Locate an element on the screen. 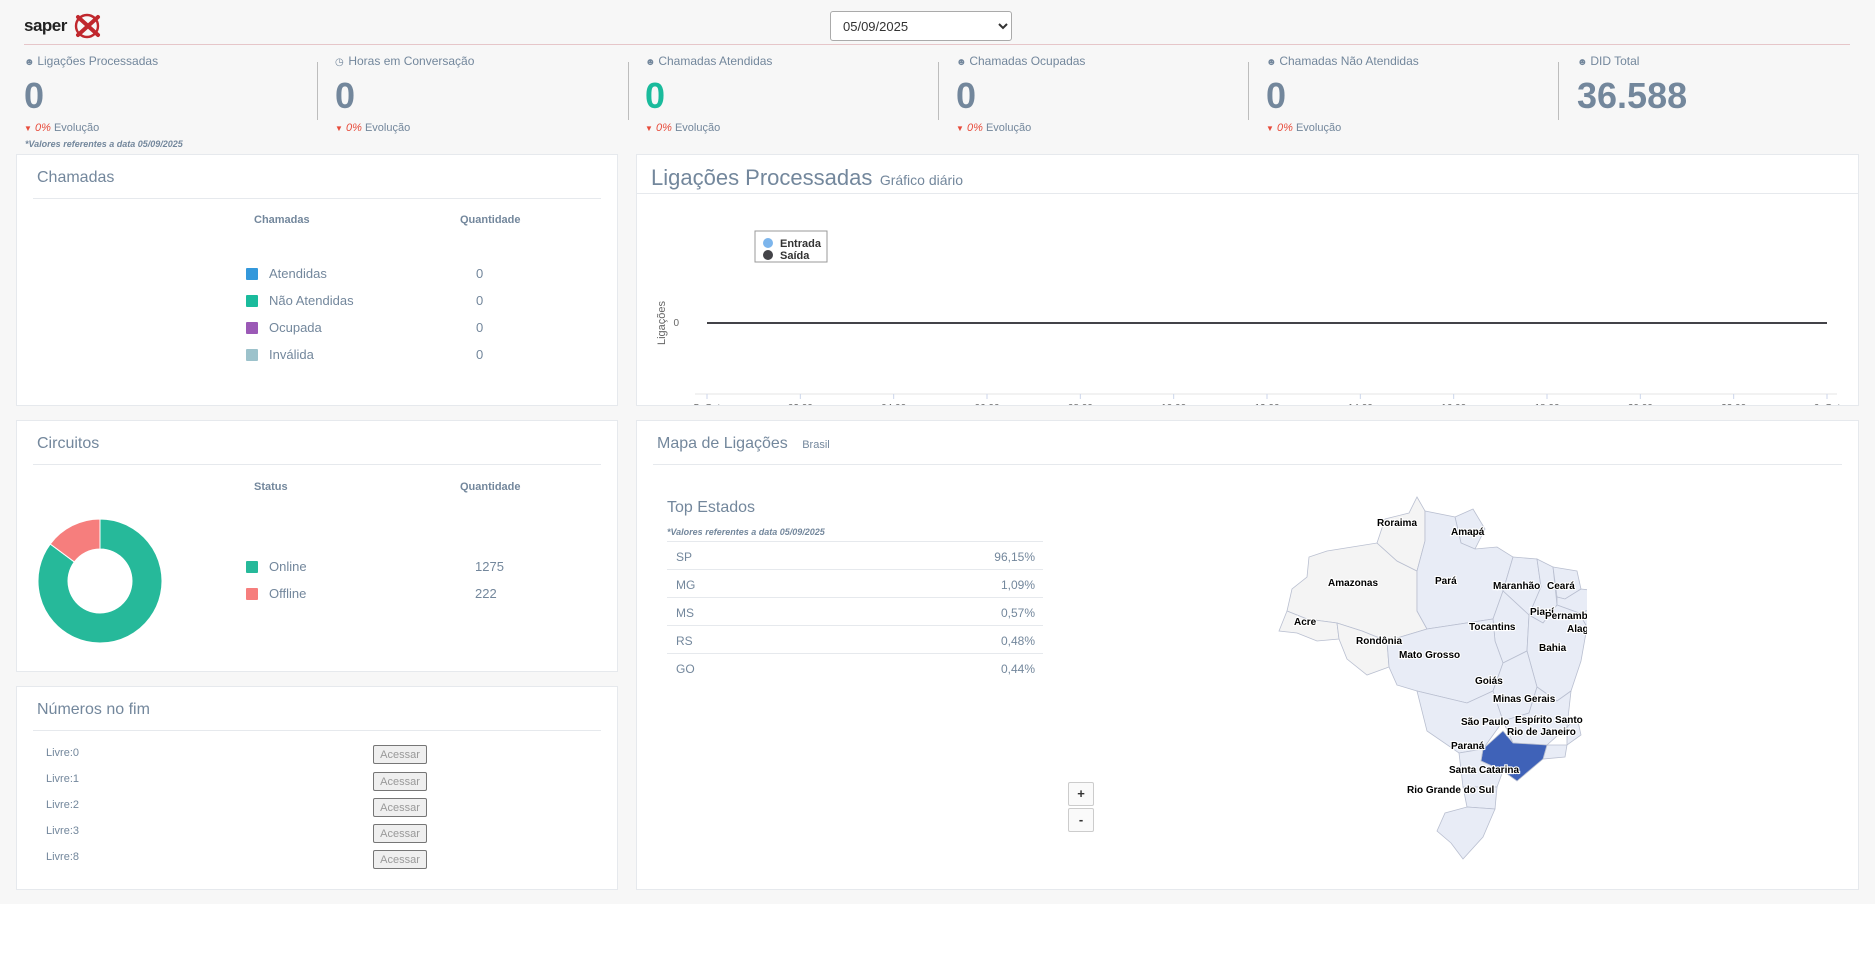  col-header-chamadas: Chamadas is located at coordinates (282, 220).